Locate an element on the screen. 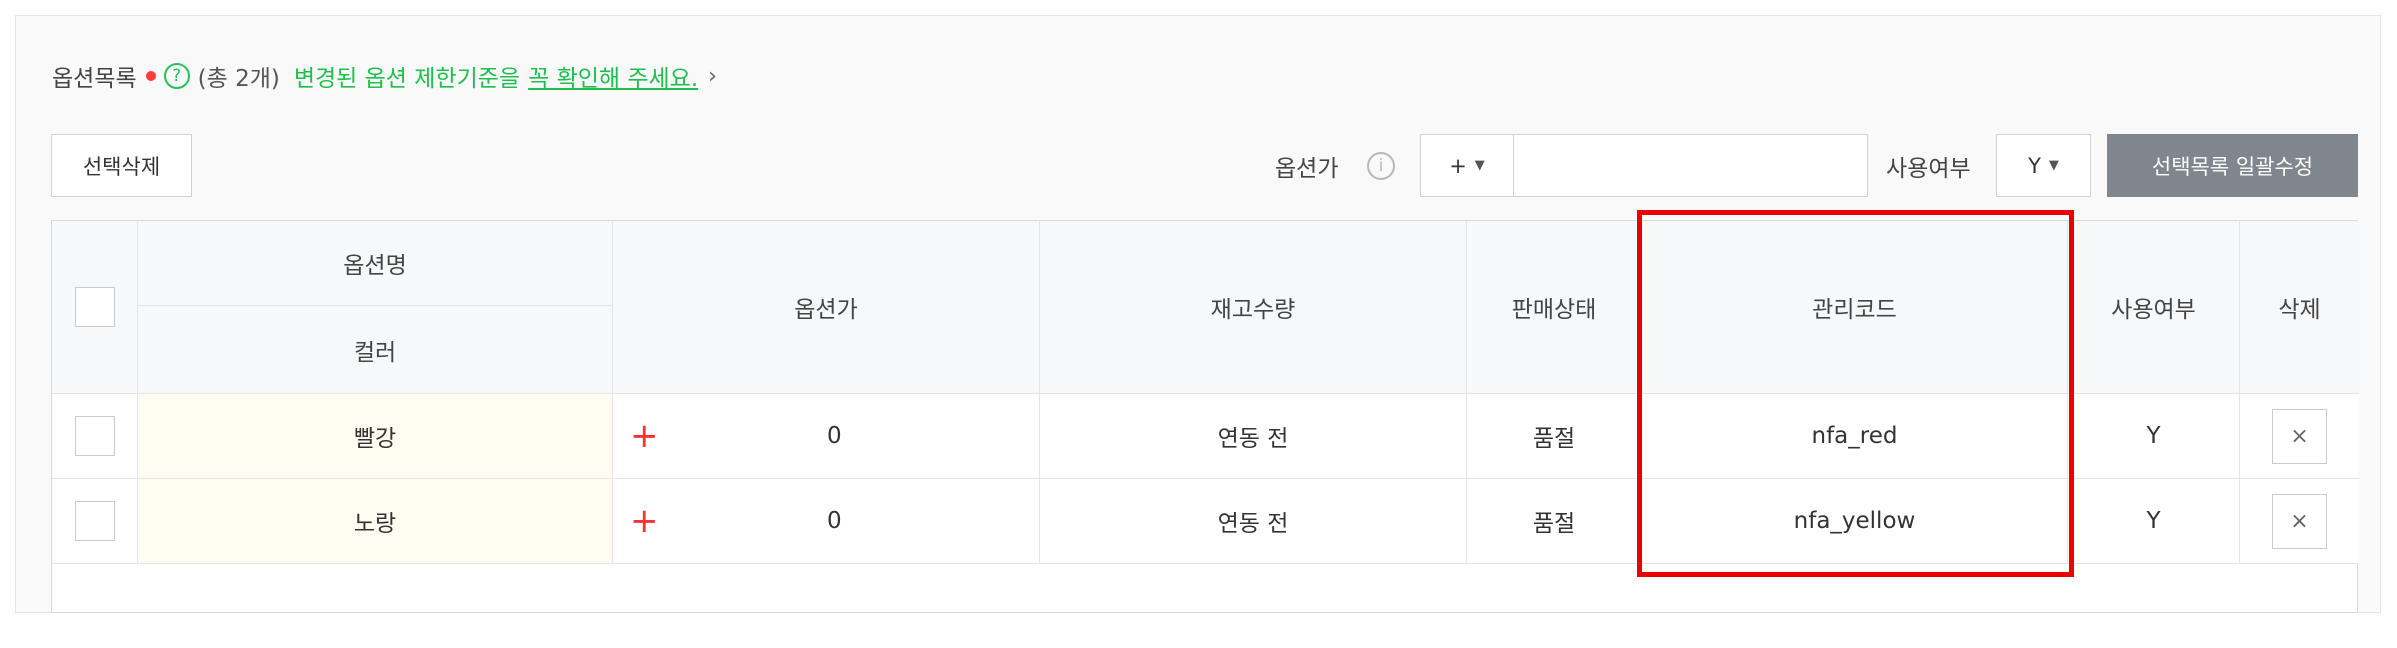  header-color: 컬러 is located at coordinates (375, 350).